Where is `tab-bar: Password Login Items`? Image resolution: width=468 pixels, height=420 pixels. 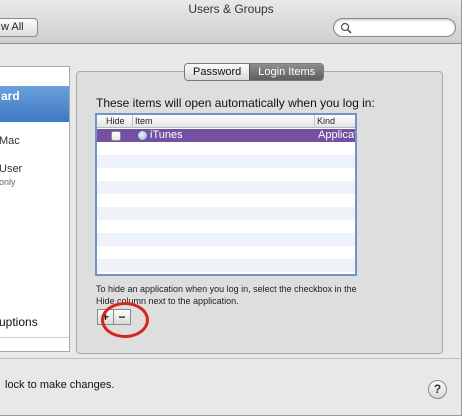
tab-bar: Password Login Items is located at coordinates (254, 72).